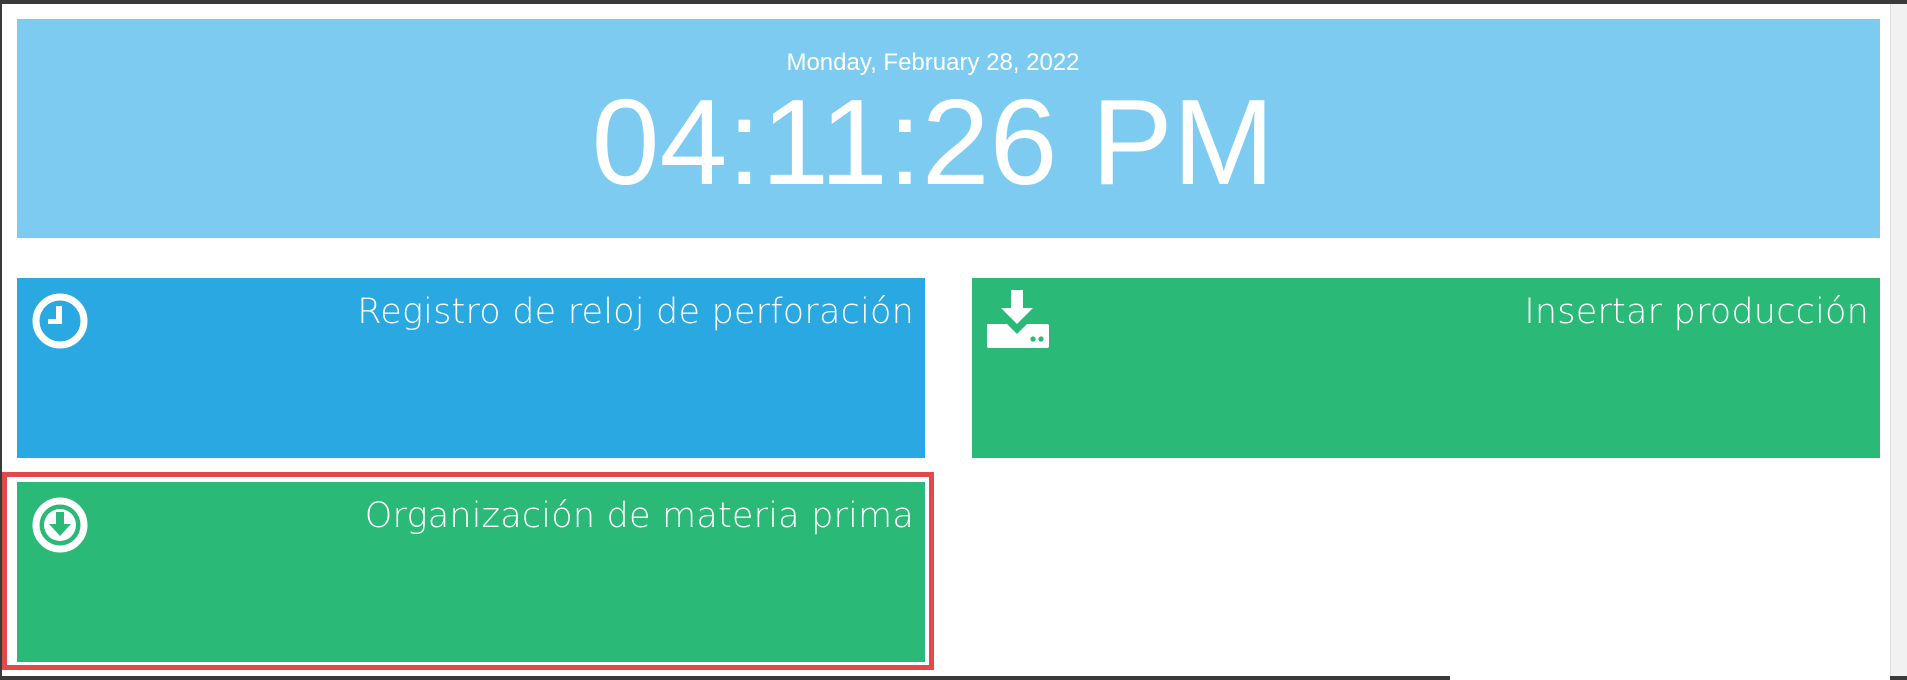 The image size is (1907, 680). Describe the element at coordinates (1, 340) in the screenshot. I see `window-left-border` at that location.